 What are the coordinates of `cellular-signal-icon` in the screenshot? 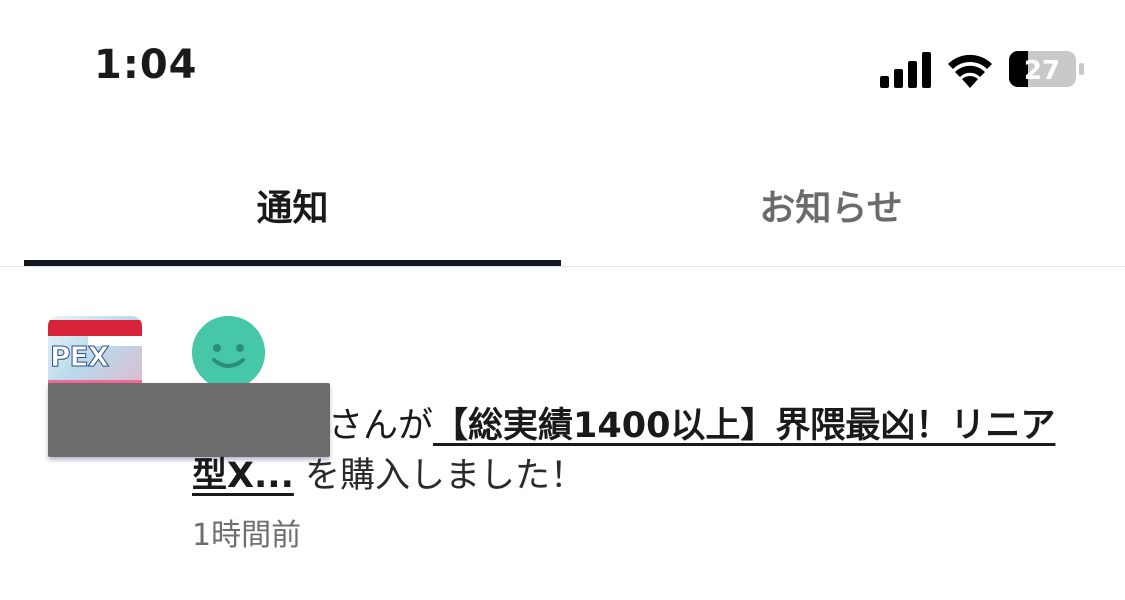 It's located at (905, 70).